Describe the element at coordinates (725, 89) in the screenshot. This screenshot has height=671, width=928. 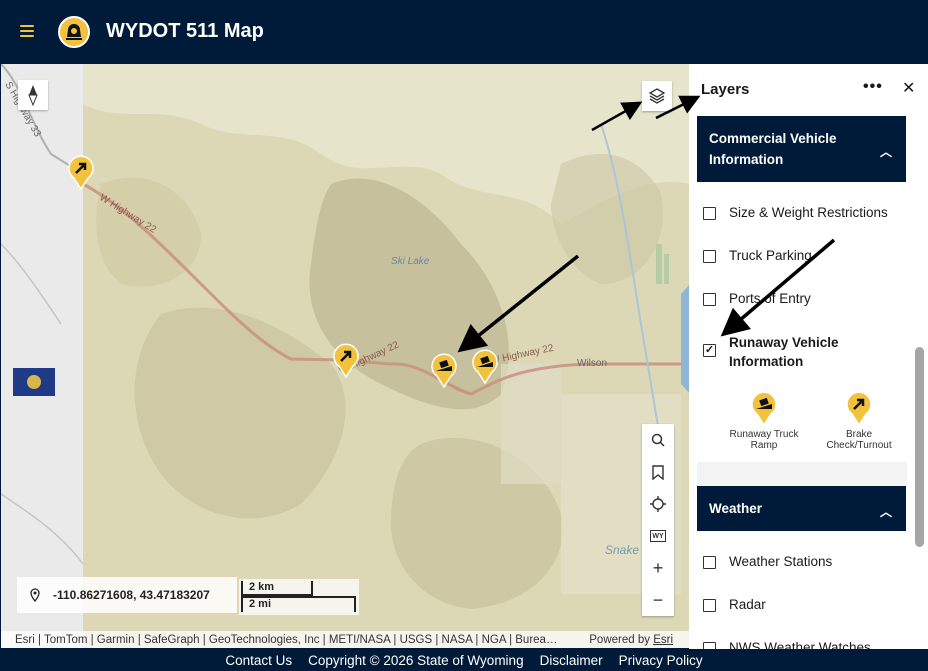
I see `layers-panel-title: Layers` at that location.